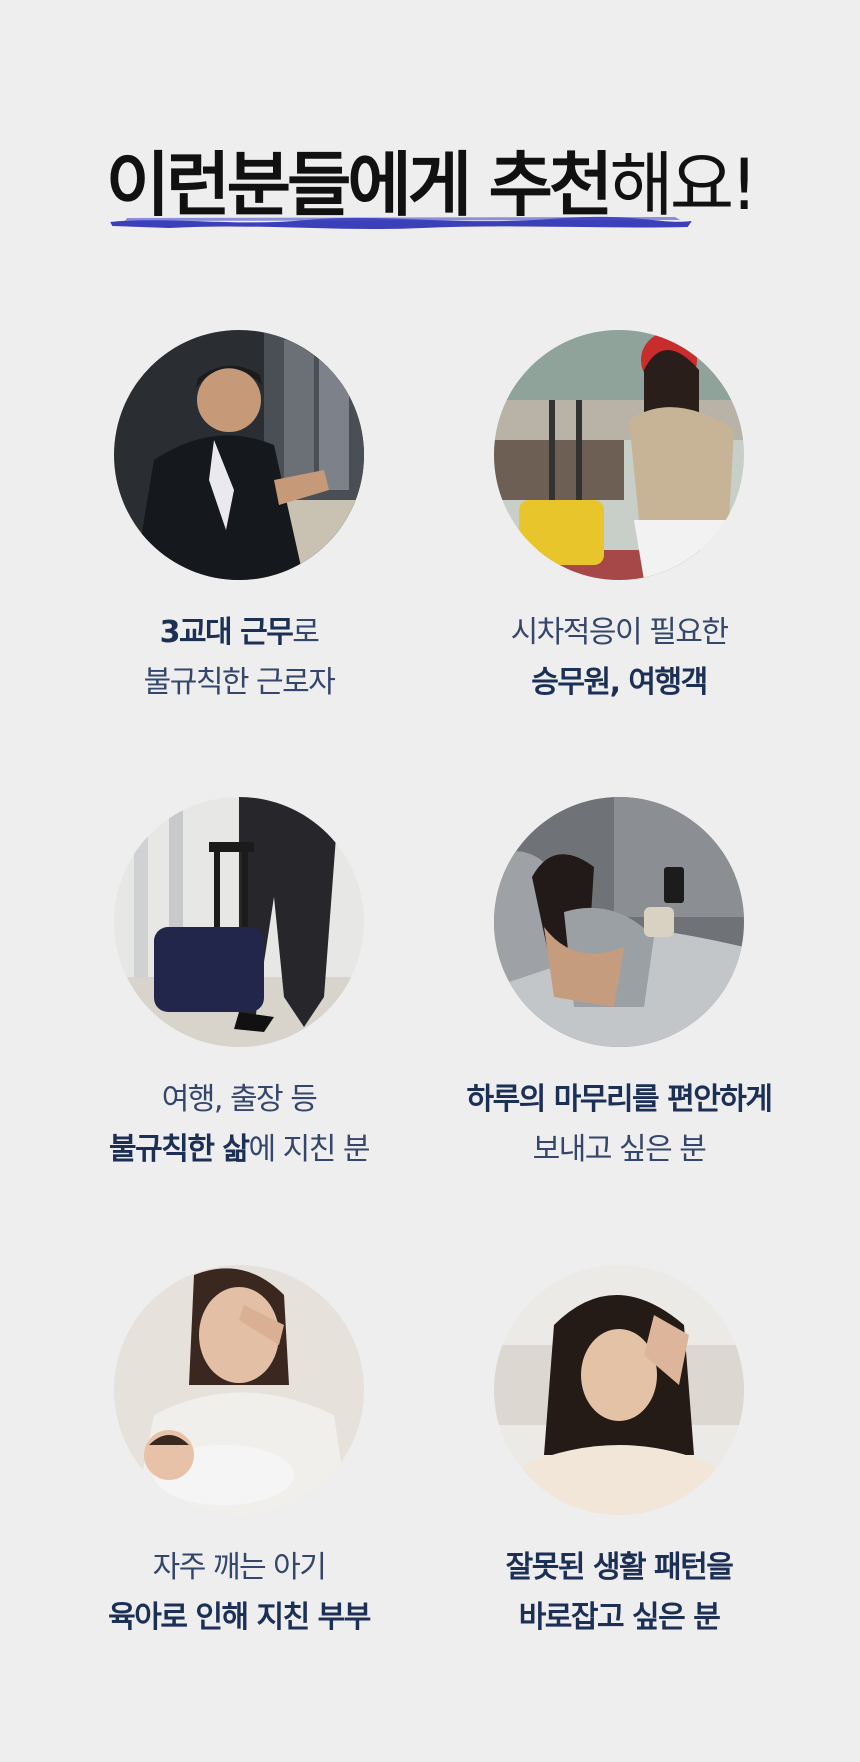  What do you see at coordinates (619, 682) in the screenshot?
I see `caption-bold: 승무원, 여행객` at bounding box center [619, 682].